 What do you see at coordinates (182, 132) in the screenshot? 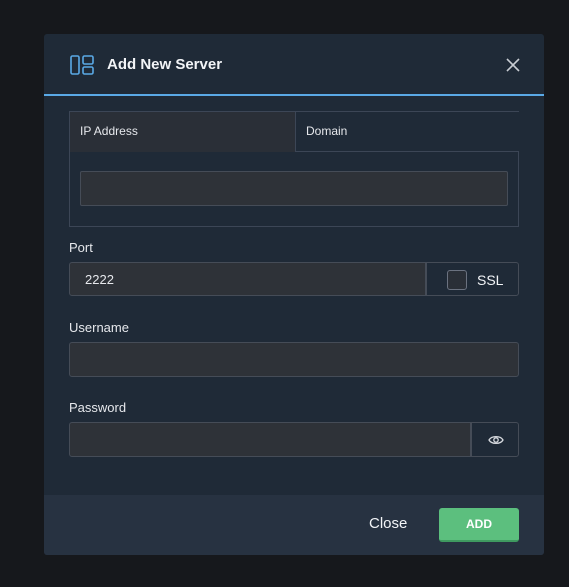
I see `tab-ip-address: IP Address` at bounding box center [182, 132].